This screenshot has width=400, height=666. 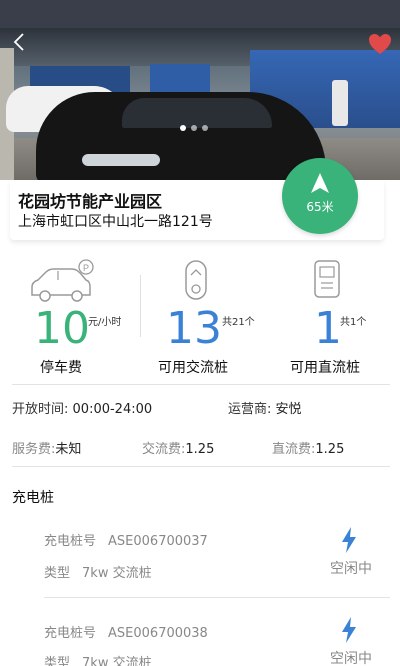 I want to click on charger-number-value: ASE006700037, so click(x=158, y=541).